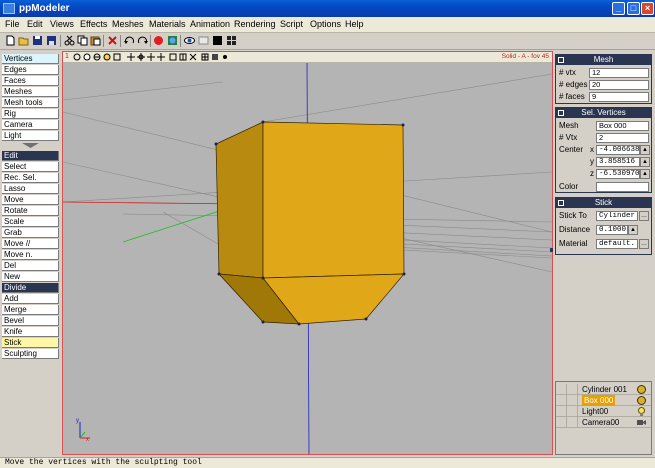  Describe the element at coordinates (183, 57) in the screenshot. I see `layout-icon` at that location.